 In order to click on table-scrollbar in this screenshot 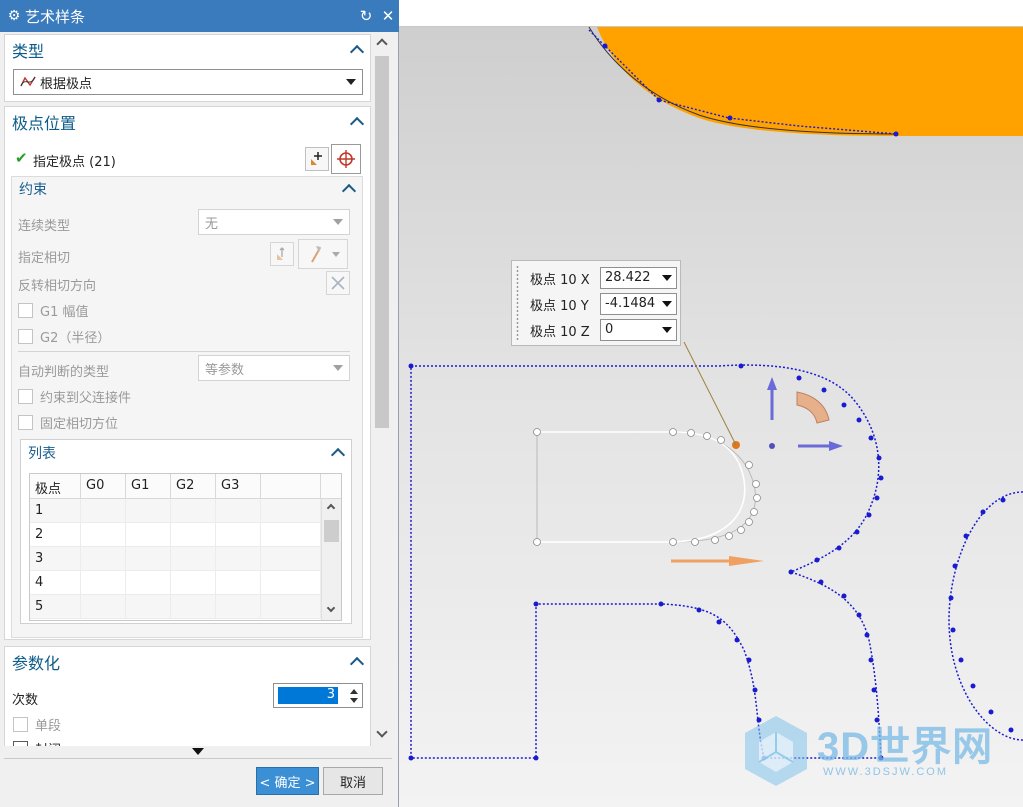, I will do `click(331, 559)`.